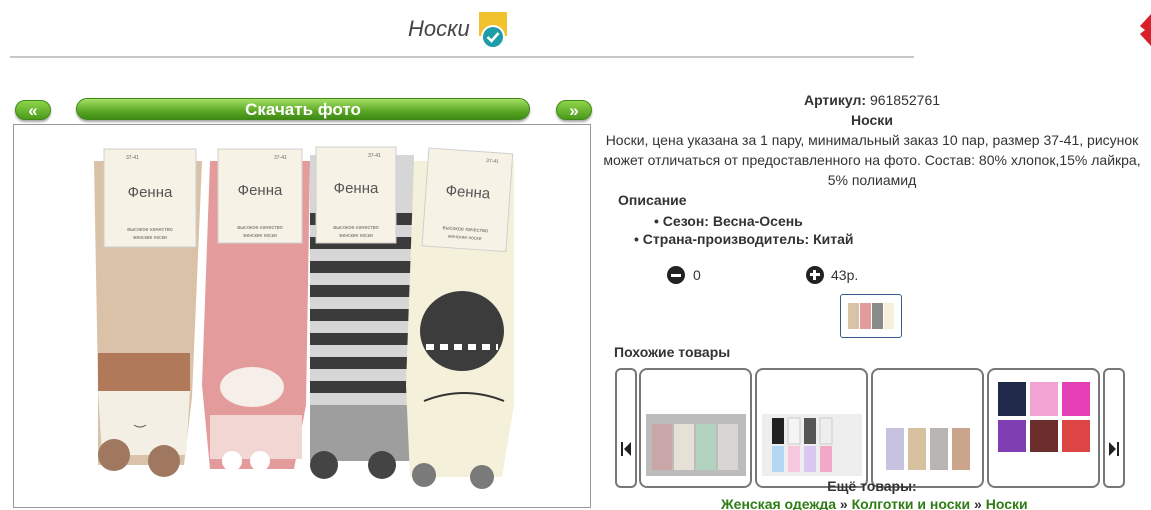 Image resolution: width=1151 pixels, height=510 pixels. I want to click on price: 43р., so click(845, 275).